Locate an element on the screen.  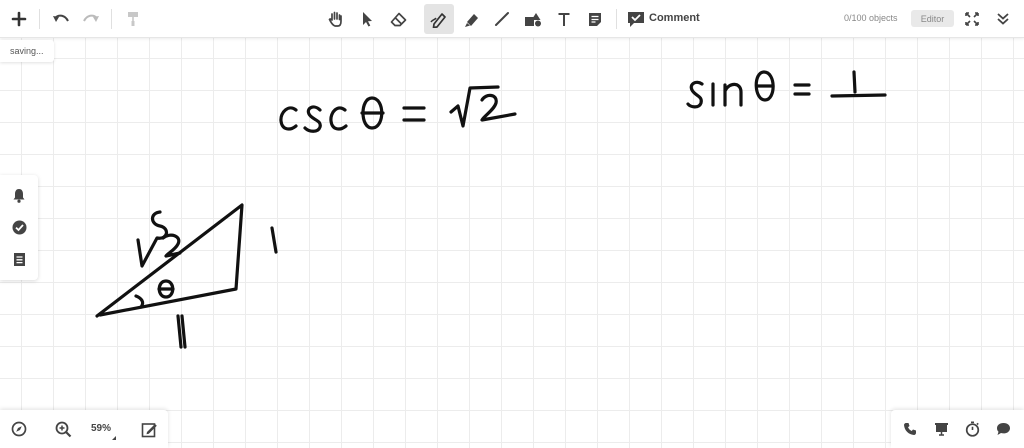
eraser-tool-button is located at coordinates (398, 19).